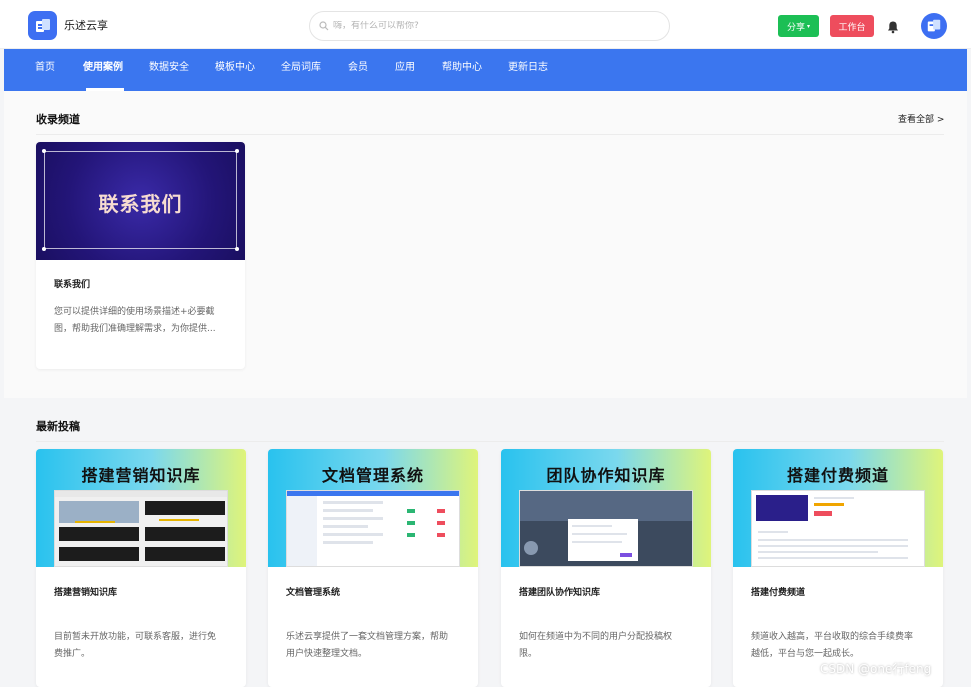 Image resolution: width=971 pixels, height=687 pixels. I want to click on submission-card-desc: 频道收入越高，平台收取的综合手续费率 越低，平台与您一起成长。, so click(842, 646).